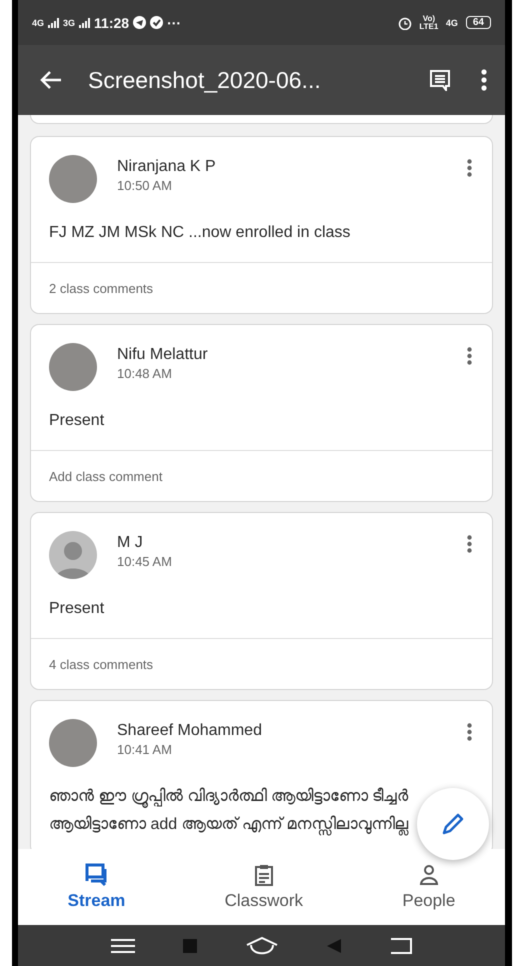 The width and height of the screenshot is (514, 966). Describe the element at coordinates (145, 185) in the screenshot. I see `post-time: 10:50 AM` at that location.